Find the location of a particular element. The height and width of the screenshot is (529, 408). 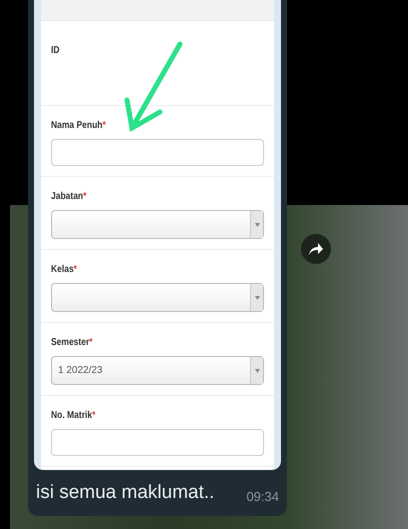

message-text: isi semua maklumat.. is located at coordinates (125, 493).